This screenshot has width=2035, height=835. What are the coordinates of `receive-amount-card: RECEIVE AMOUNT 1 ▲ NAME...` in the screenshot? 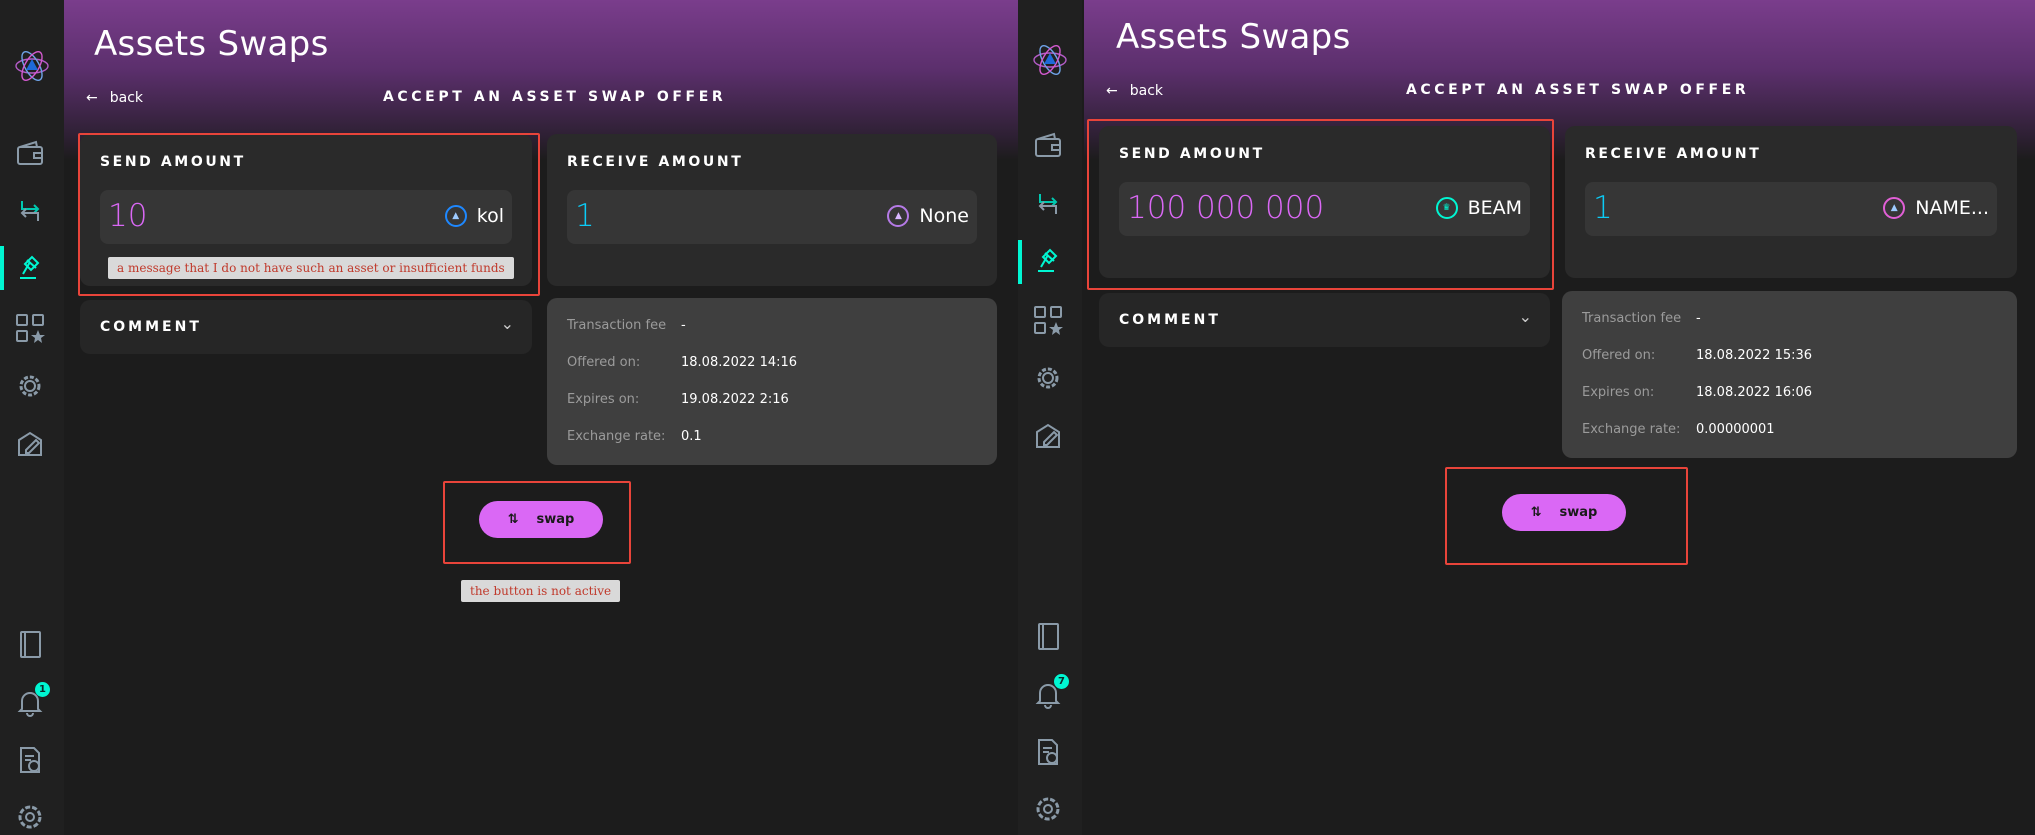 It's located at (1791, 202).